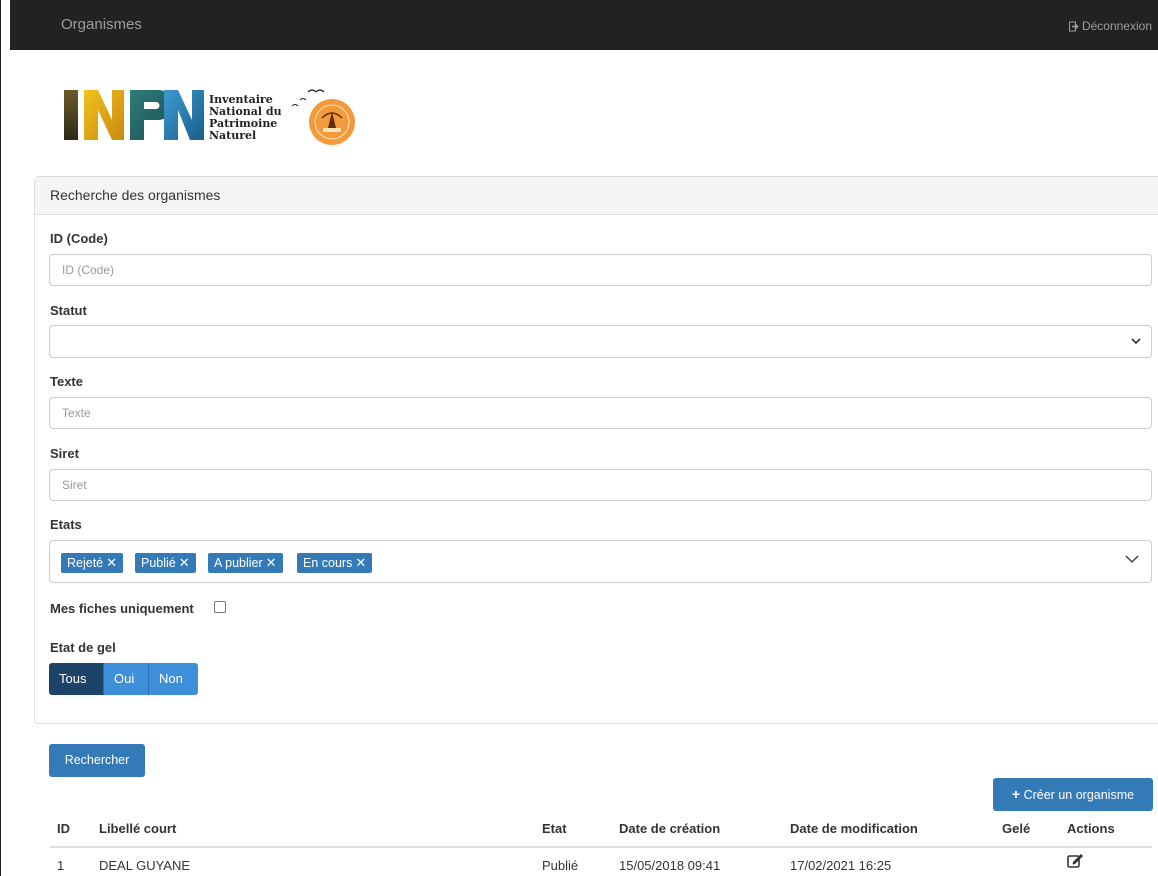  I want to click on rechercher-button: Rechercher, so click(97, 760).